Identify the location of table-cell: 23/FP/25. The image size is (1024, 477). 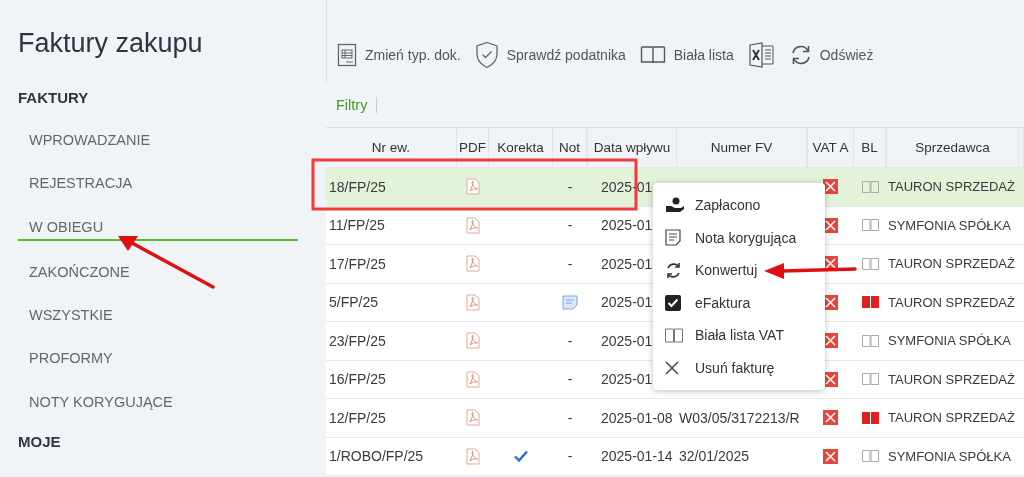
(357, 340).